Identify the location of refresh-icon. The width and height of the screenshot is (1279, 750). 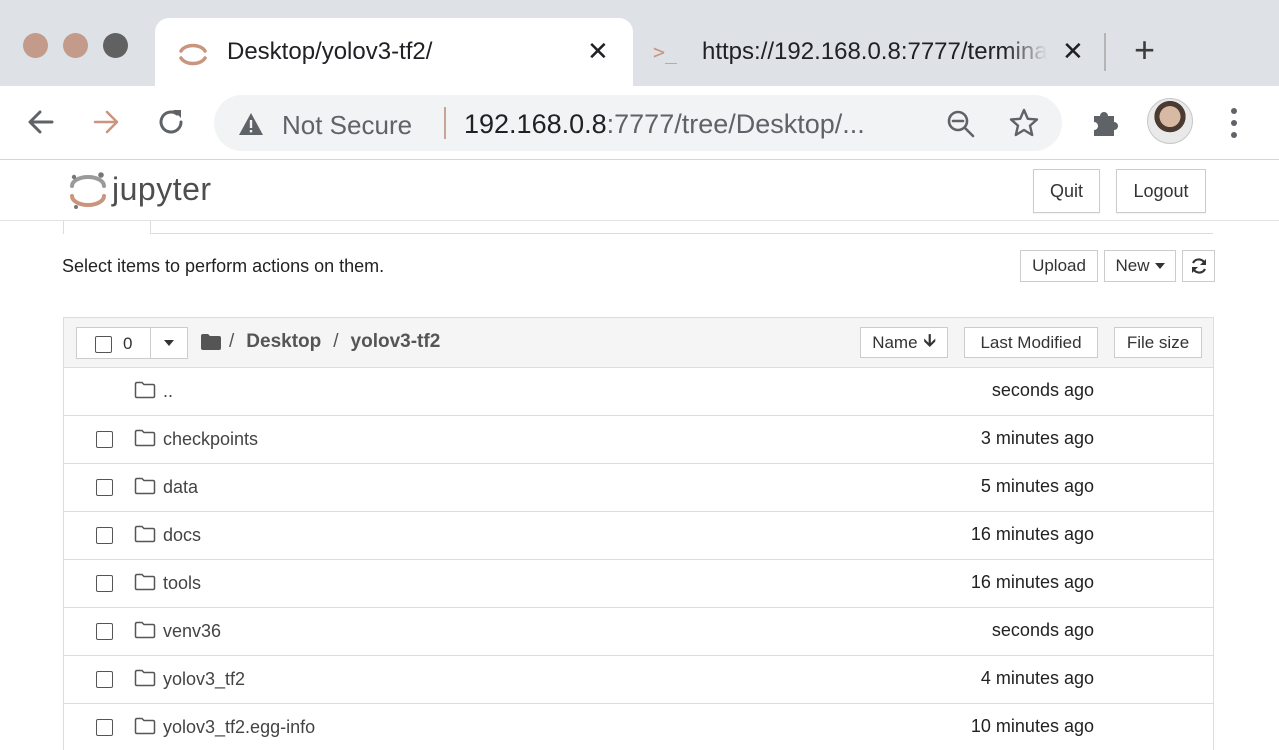
(1198, 266).